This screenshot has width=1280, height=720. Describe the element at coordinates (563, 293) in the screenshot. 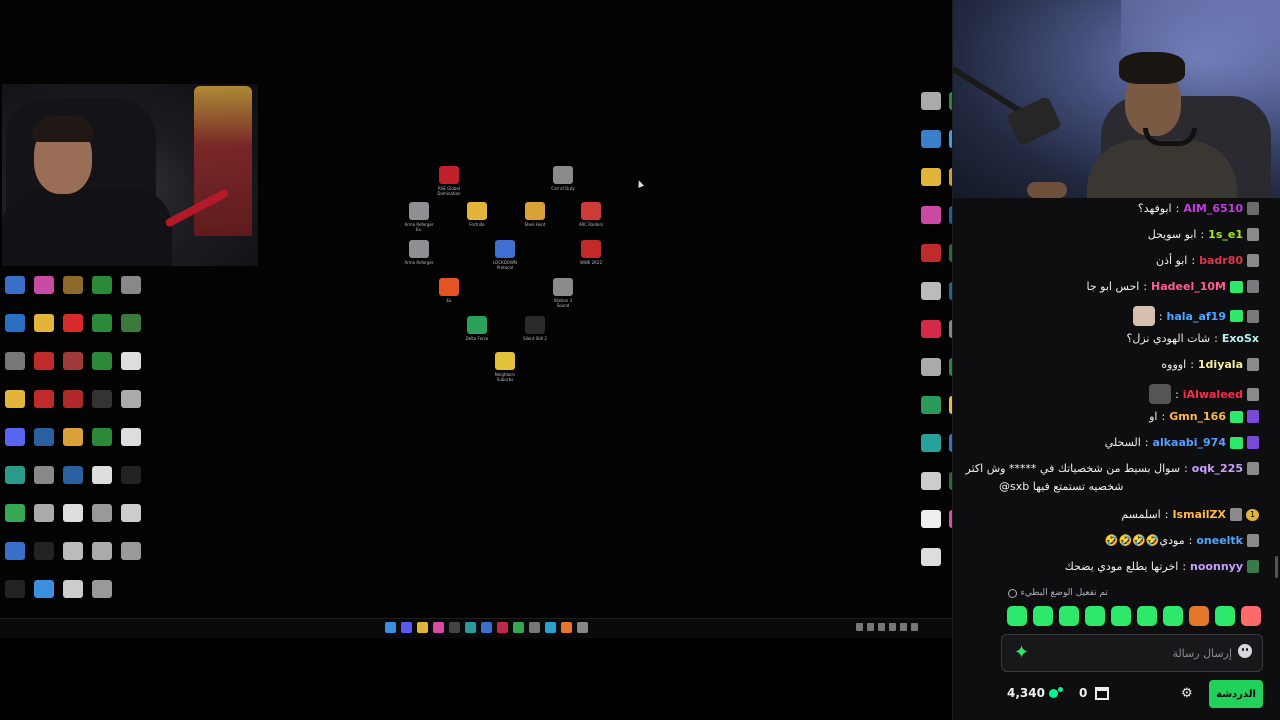

I see `desktop-shortcut-icon: Station 3 Sound` at that location.